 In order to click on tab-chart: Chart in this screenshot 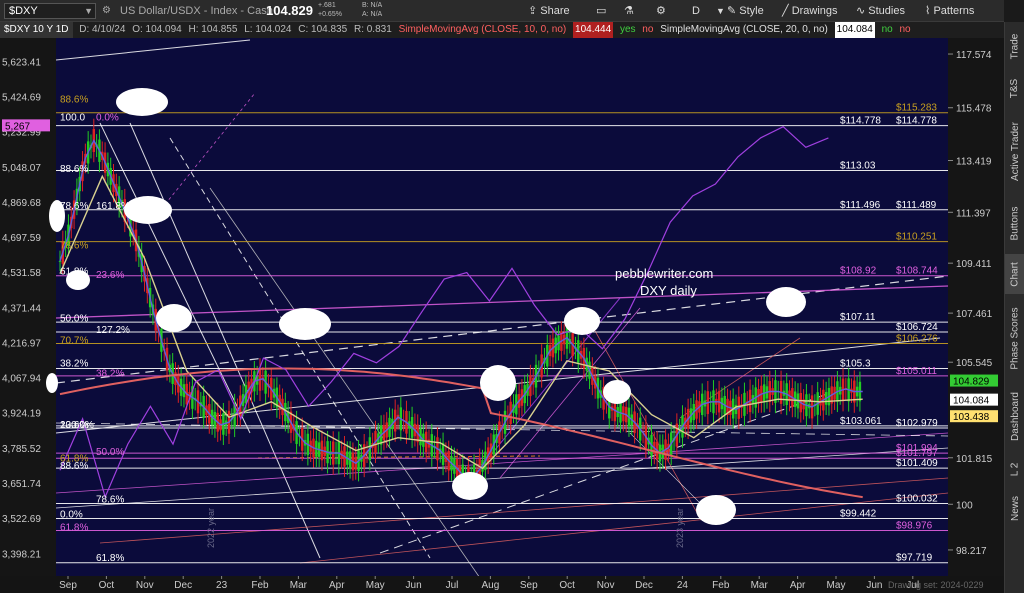, I will do `click(1014, 274)`.